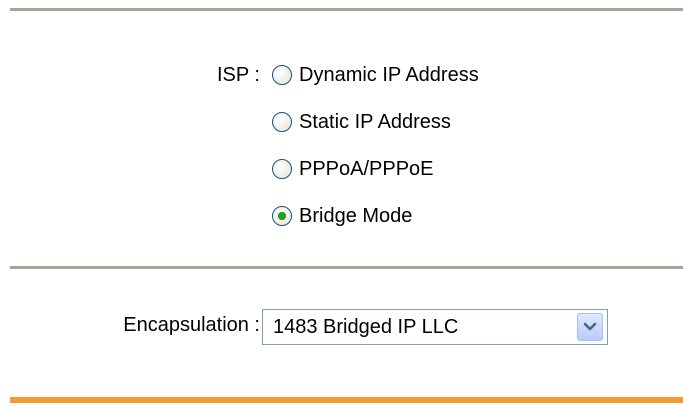 This screenshot has height=406, width=683. I want to click on radio-dynamic-ip: Dynamic IP Address, so click(375, 75).